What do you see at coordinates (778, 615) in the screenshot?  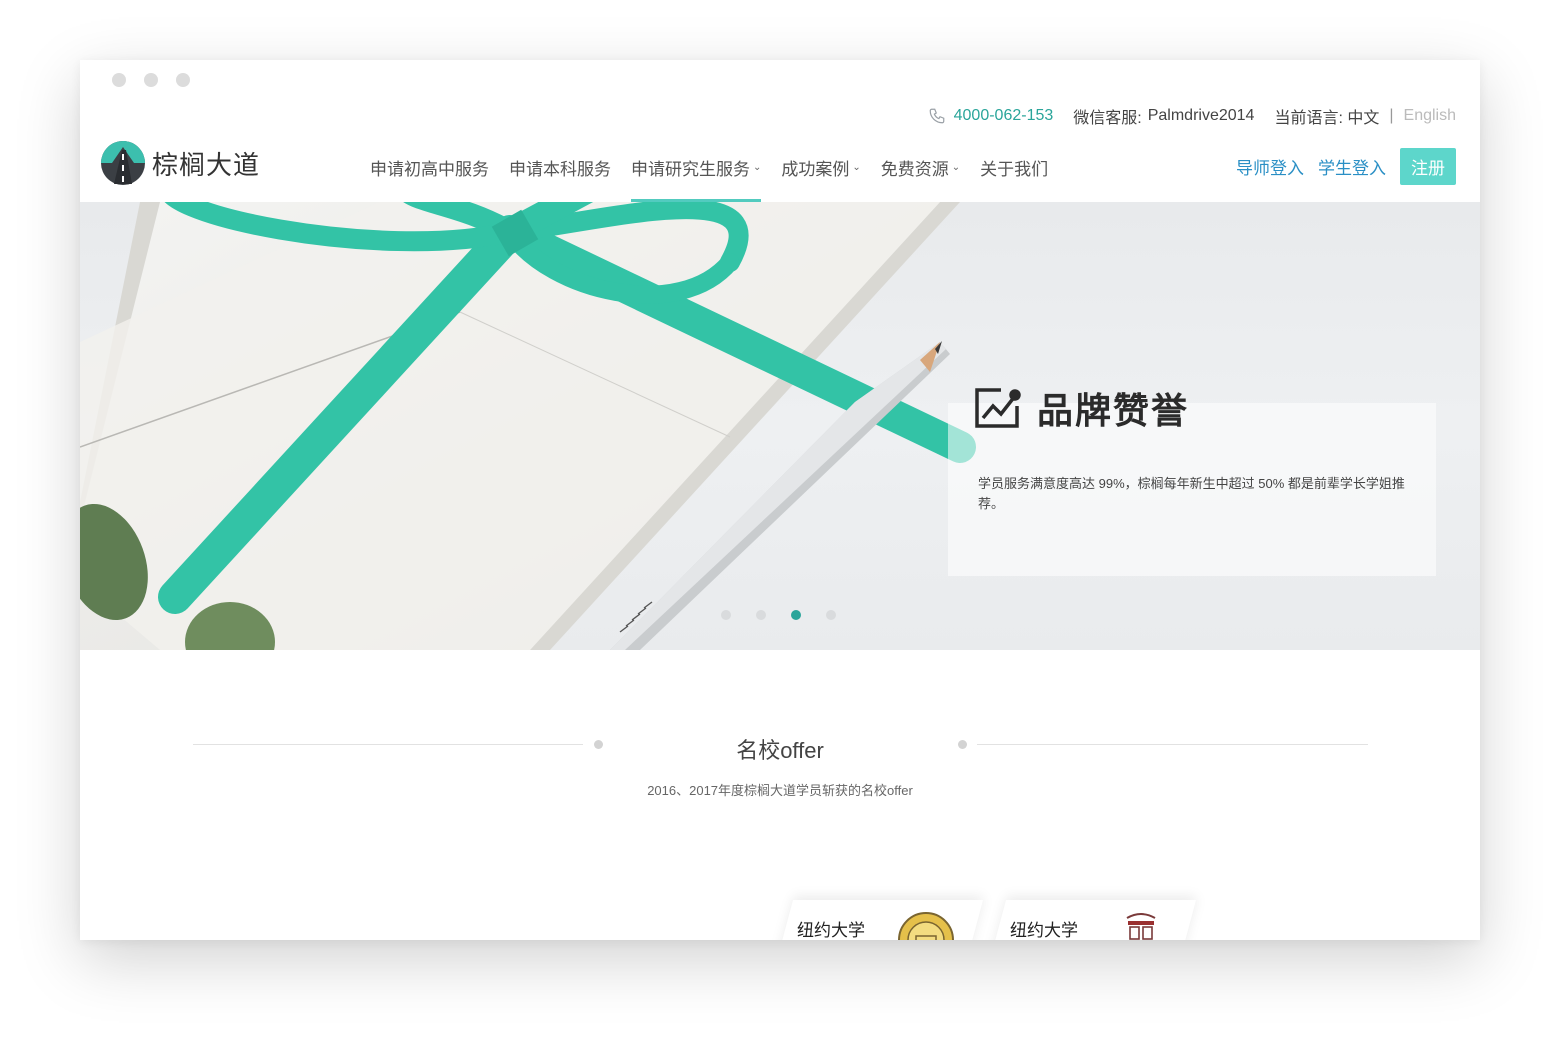 I see `carousel-indicators` at bounding box center [778, 615].